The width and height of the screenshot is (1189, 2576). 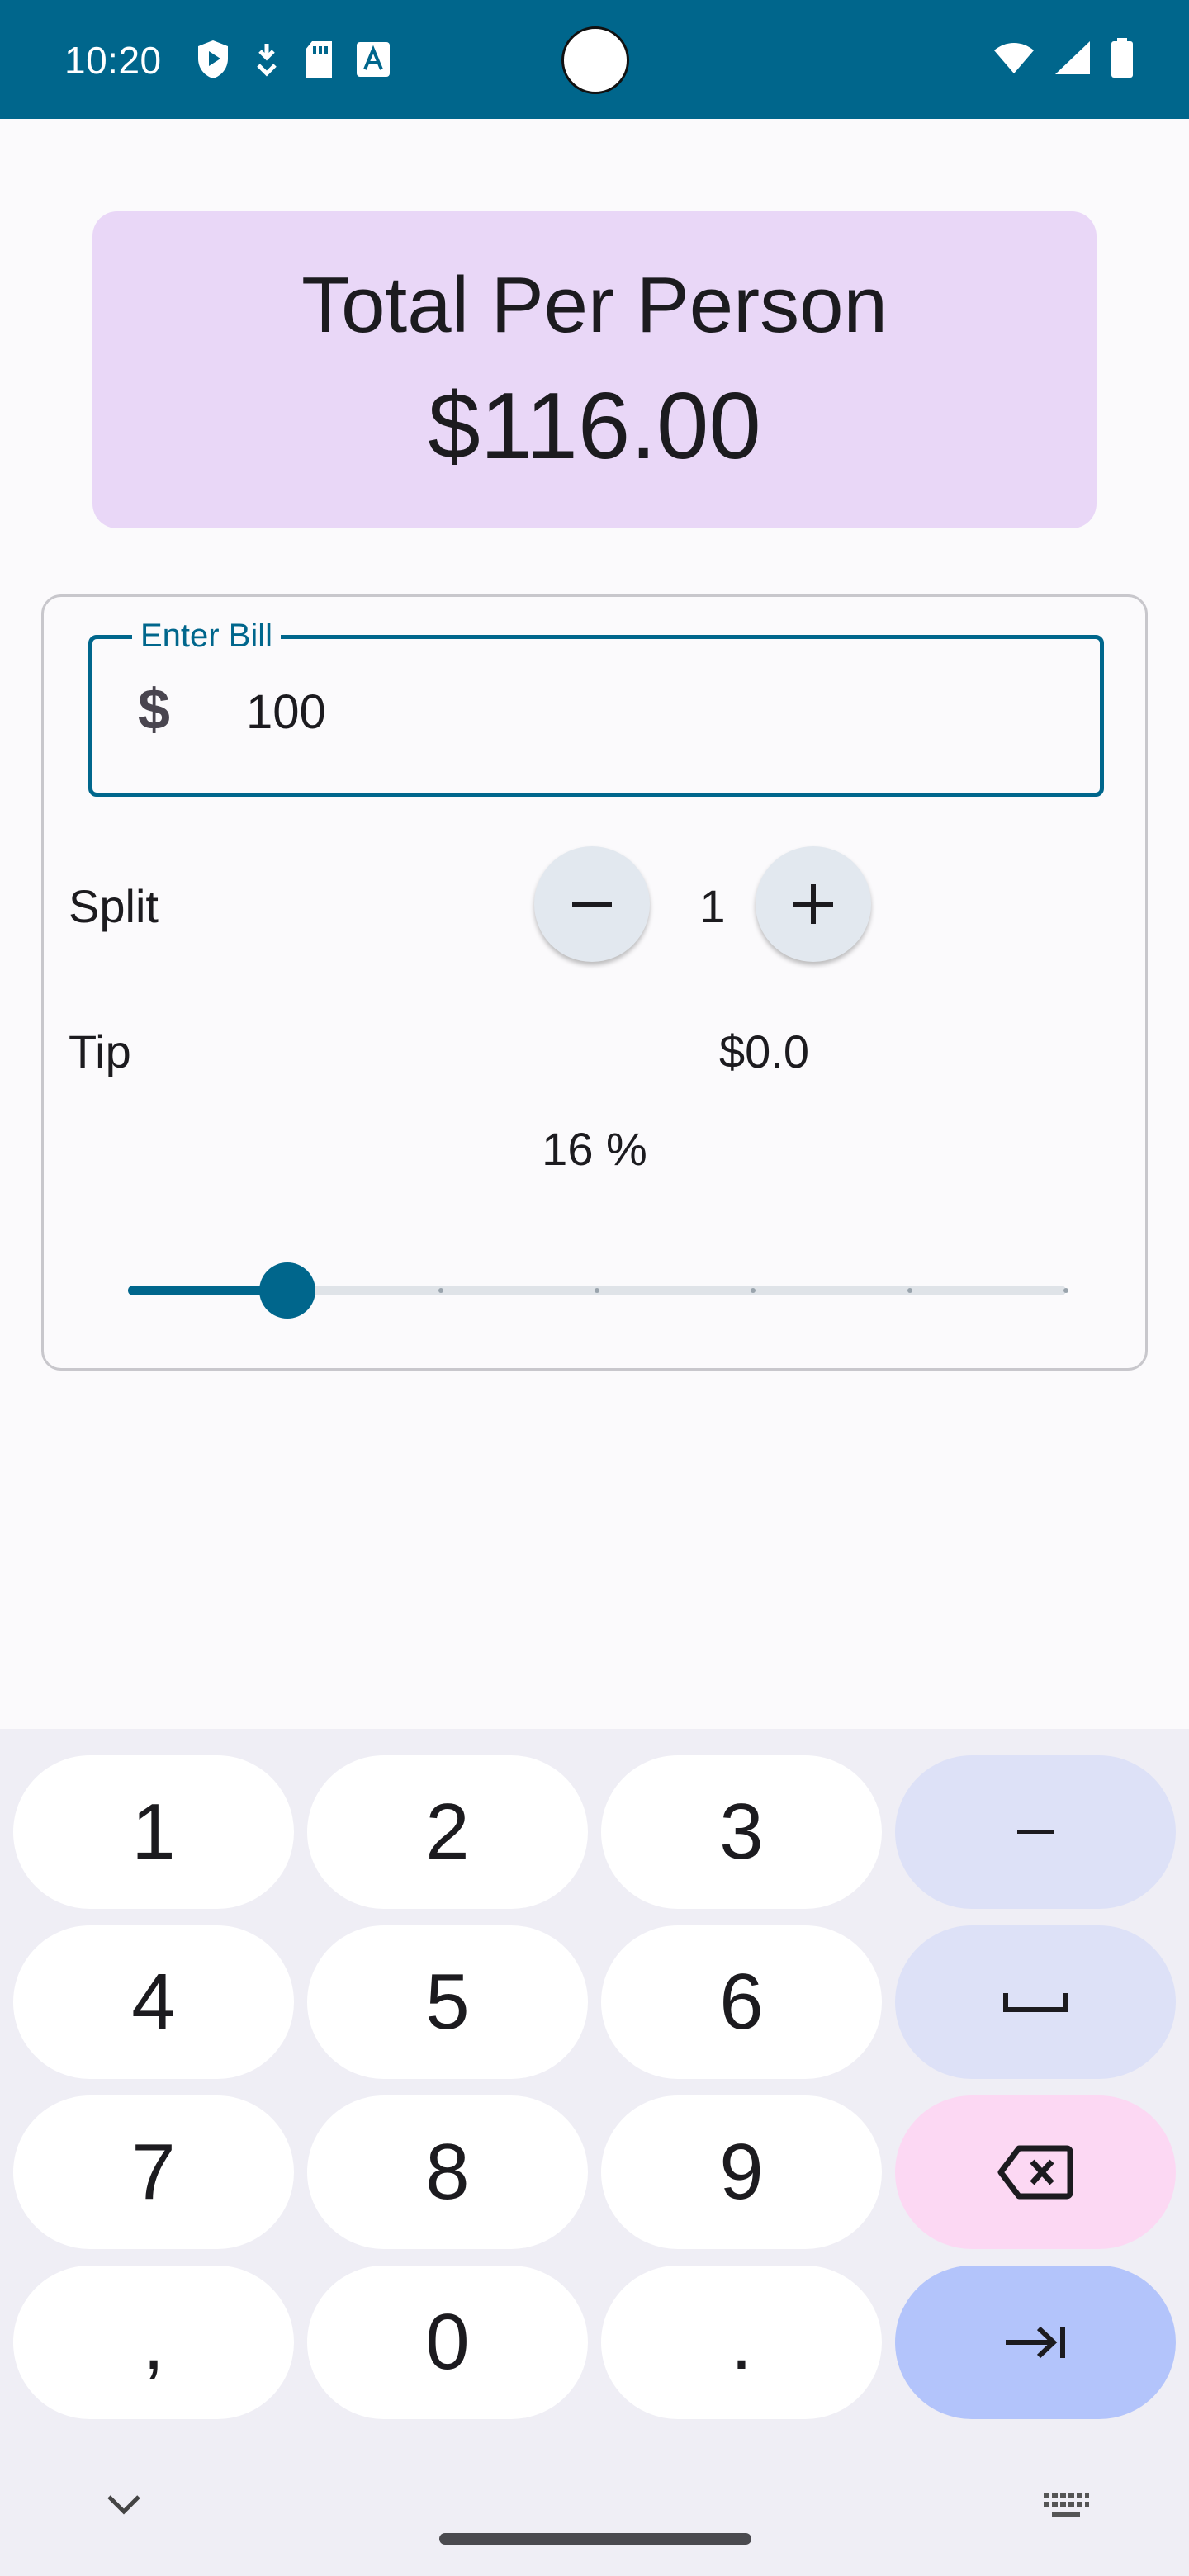 I want to click on tab-next-icon, so click(x=1035, y=2342).